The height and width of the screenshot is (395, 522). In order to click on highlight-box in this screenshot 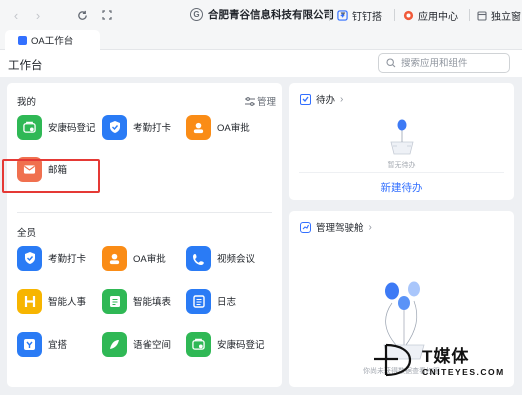, I will do `click(51, 176)`.